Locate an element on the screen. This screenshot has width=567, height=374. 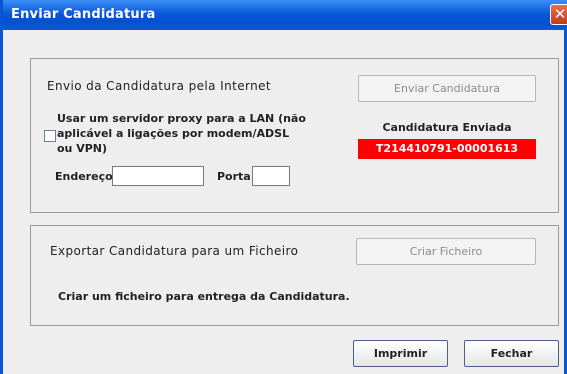
port-label: Porta is located at coordinates (234, 176).